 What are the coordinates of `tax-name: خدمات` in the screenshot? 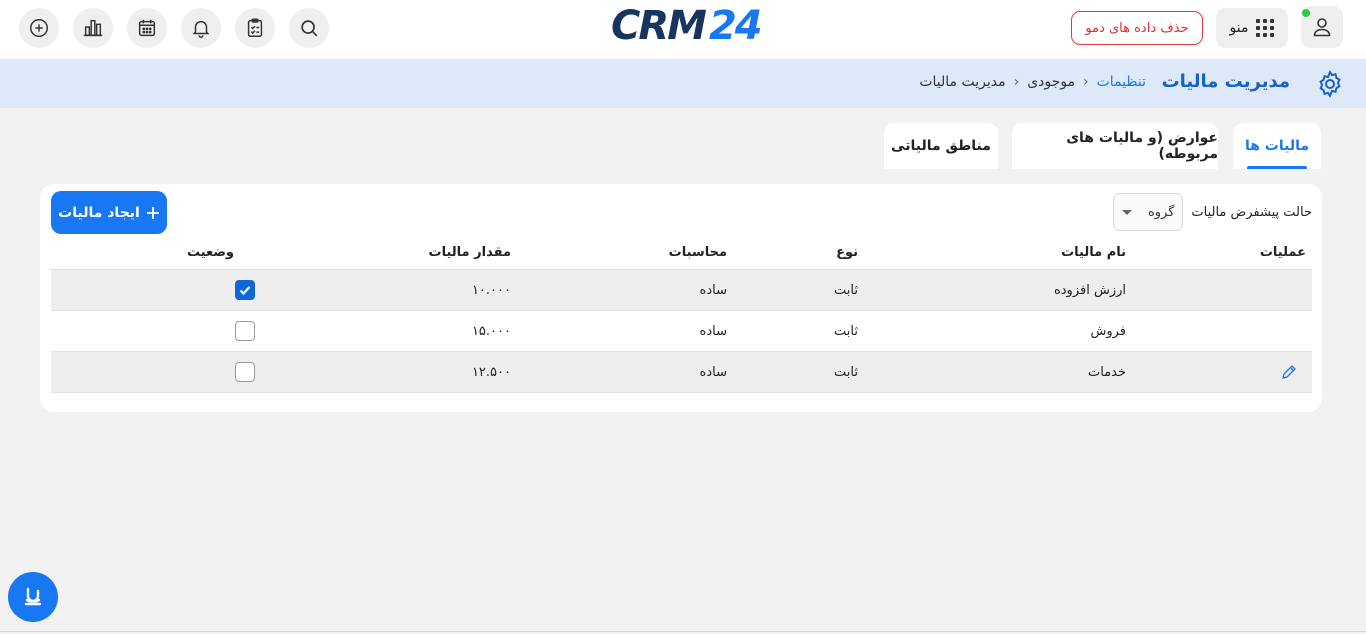 It's located at (1106, 372).